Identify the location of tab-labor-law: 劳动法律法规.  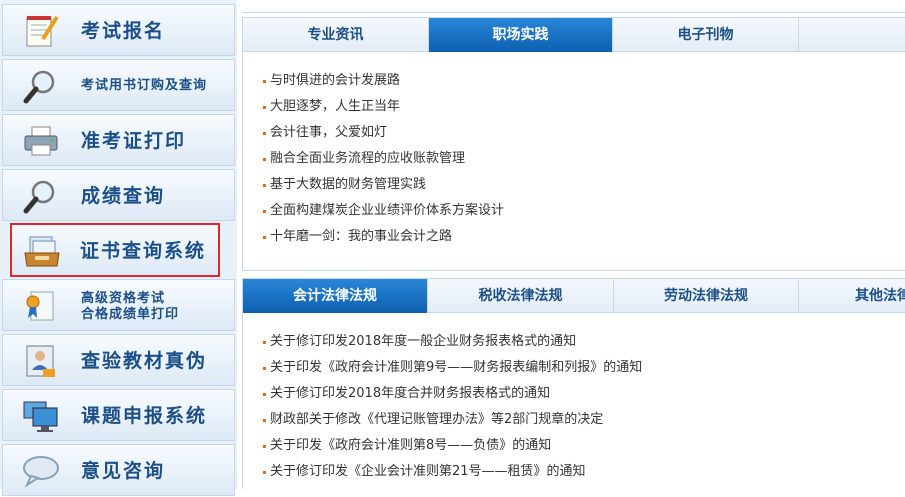
(706, 296).